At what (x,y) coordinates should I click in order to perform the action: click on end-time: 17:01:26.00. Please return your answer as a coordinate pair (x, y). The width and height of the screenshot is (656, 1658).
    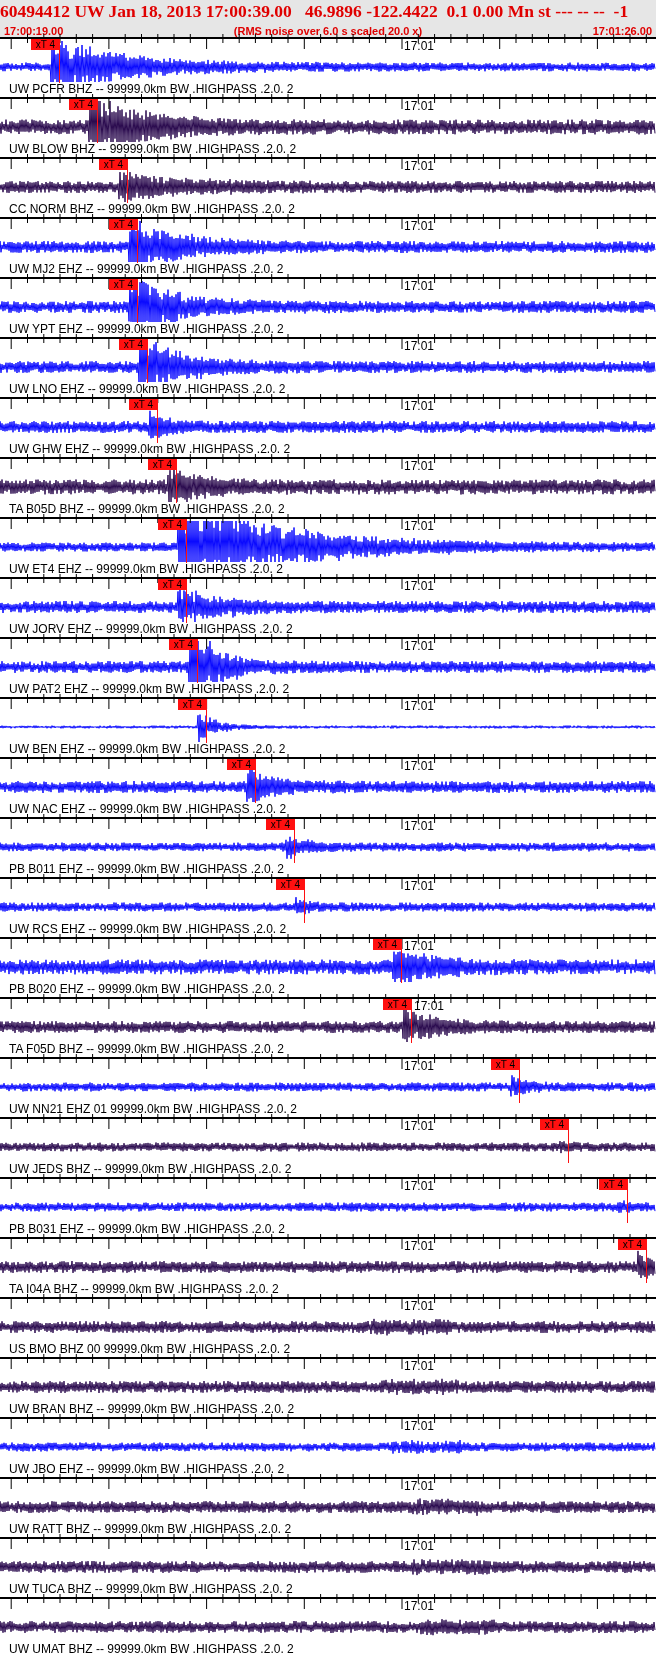
    Looking at the image, I should click on (622, 31).